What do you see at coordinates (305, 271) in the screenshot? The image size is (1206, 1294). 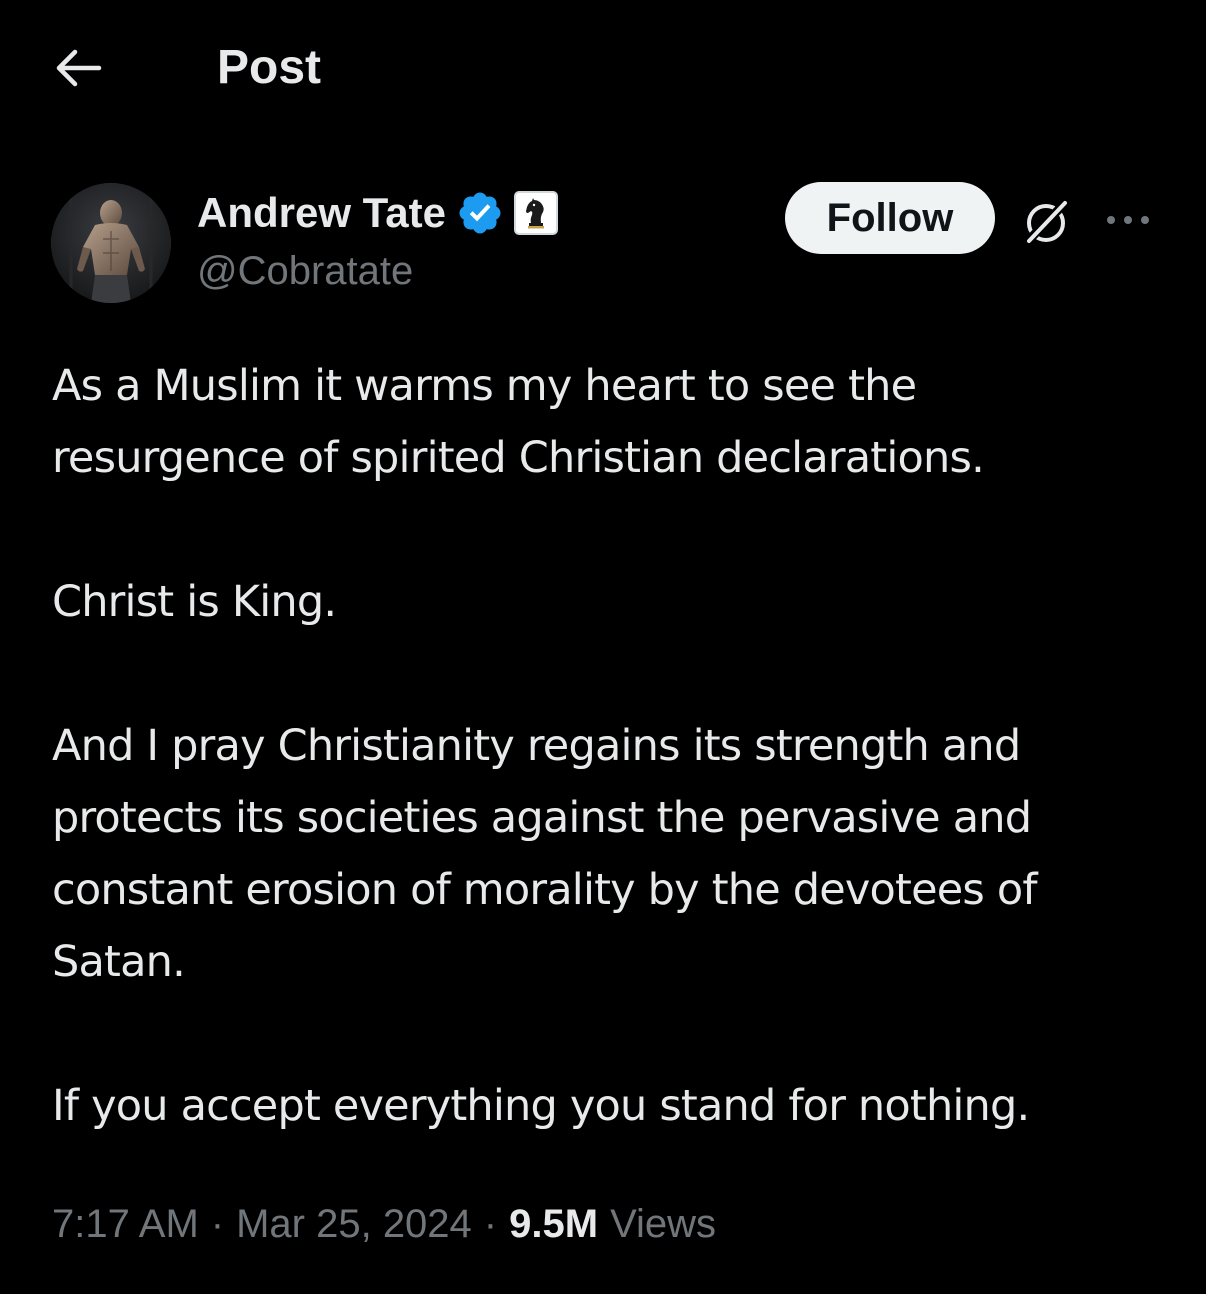 I see `author-handle: @Cobratate` at bounding box center [305, 271].